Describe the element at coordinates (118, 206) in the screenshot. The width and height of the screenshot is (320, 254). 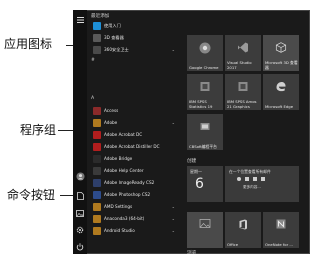
I see `app-label: AMD Settings` at that location.